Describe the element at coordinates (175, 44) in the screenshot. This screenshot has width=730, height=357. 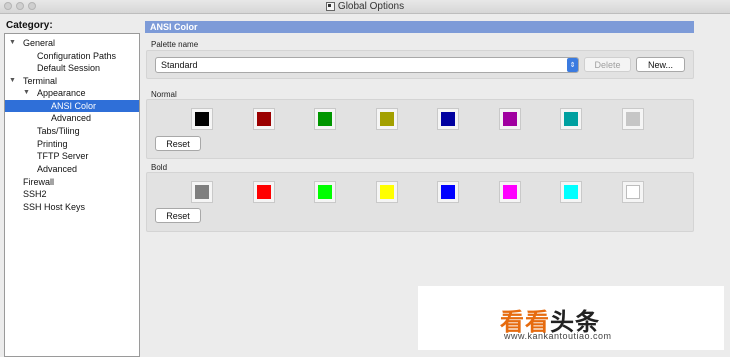
I see `palette-name-label: Palette name` at that location.